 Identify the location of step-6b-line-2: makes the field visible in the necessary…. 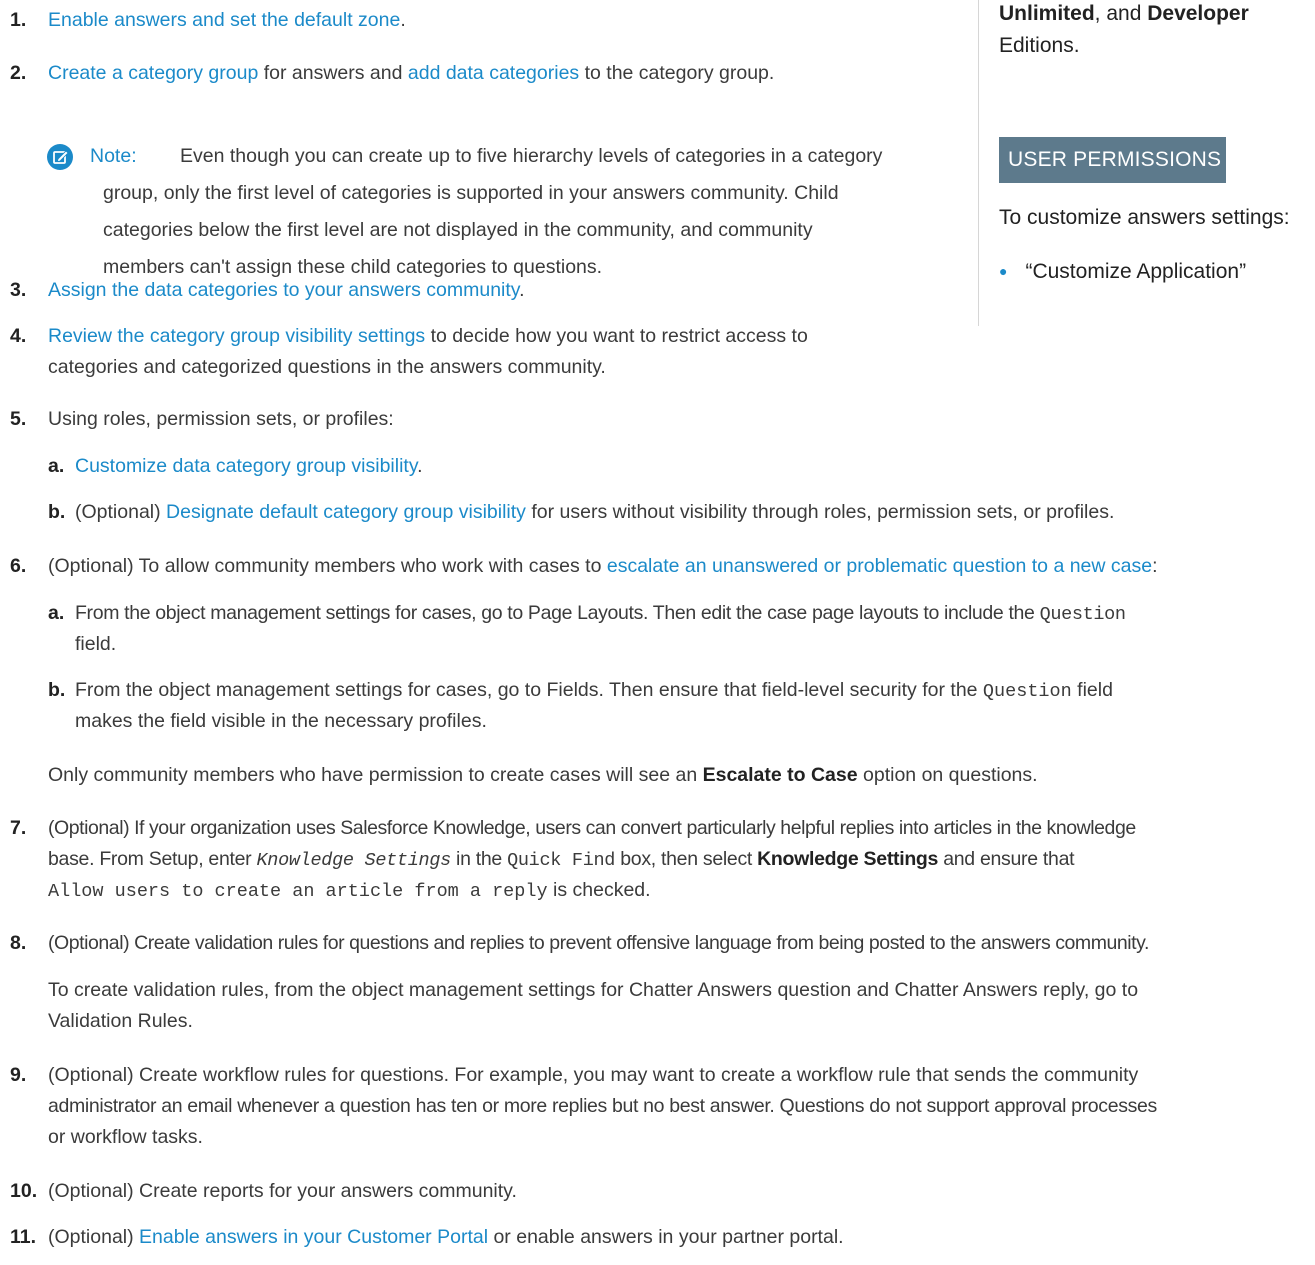
(281, 721).